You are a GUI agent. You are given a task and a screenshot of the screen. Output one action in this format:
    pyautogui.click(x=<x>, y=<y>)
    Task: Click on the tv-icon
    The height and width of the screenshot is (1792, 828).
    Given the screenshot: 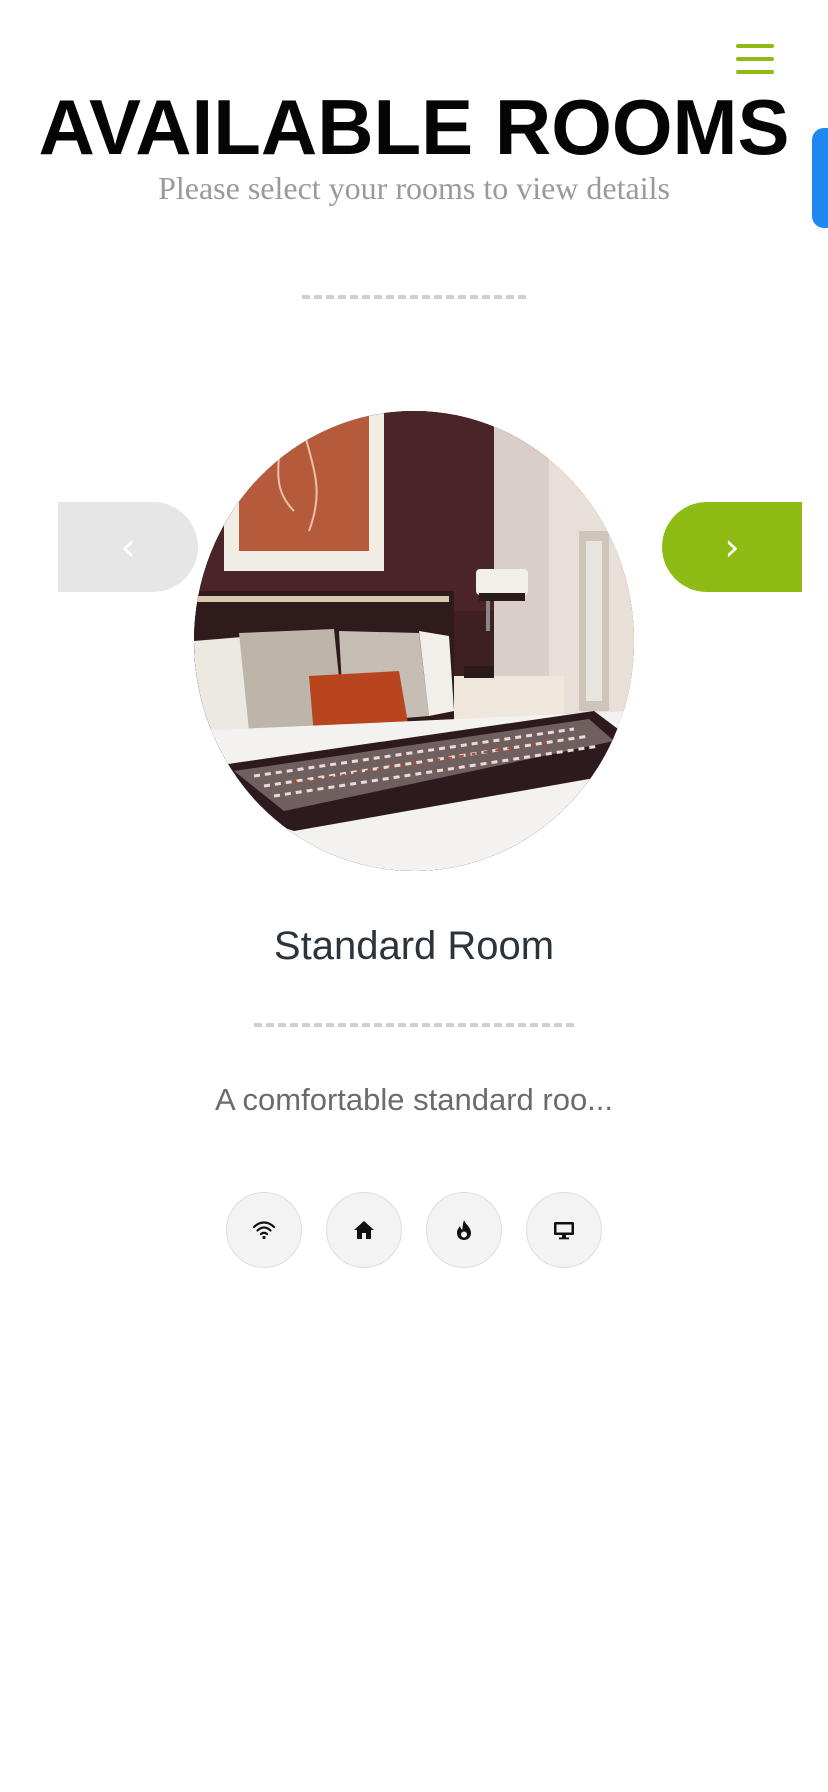 What is the action you would take?
    pyautogui.click(x=564, y=1230)
    